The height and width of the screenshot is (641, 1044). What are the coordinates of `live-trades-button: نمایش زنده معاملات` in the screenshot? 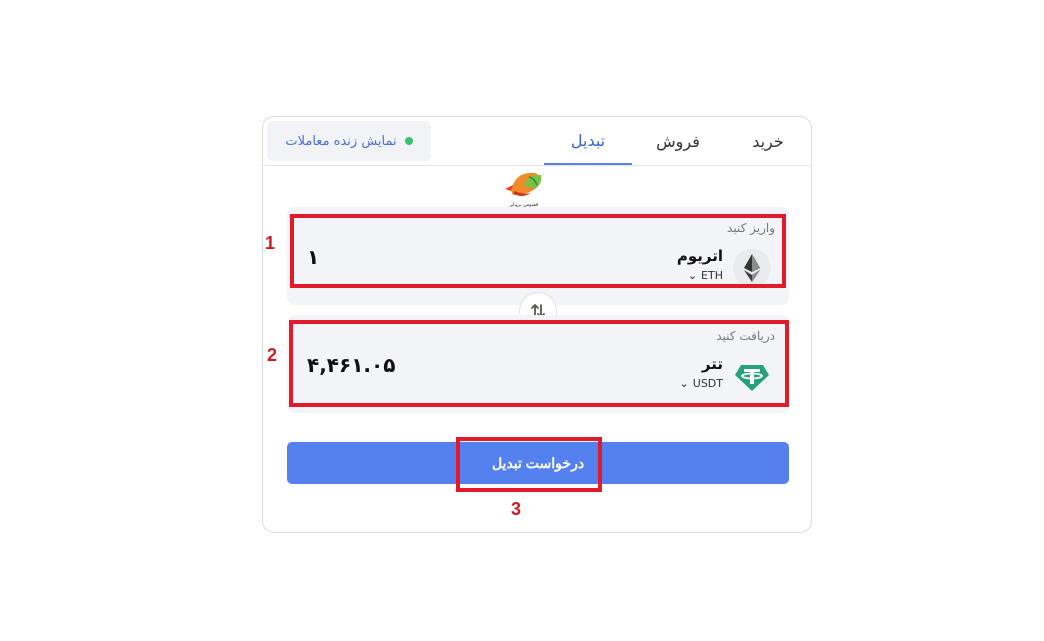 It's located at (349, 141).